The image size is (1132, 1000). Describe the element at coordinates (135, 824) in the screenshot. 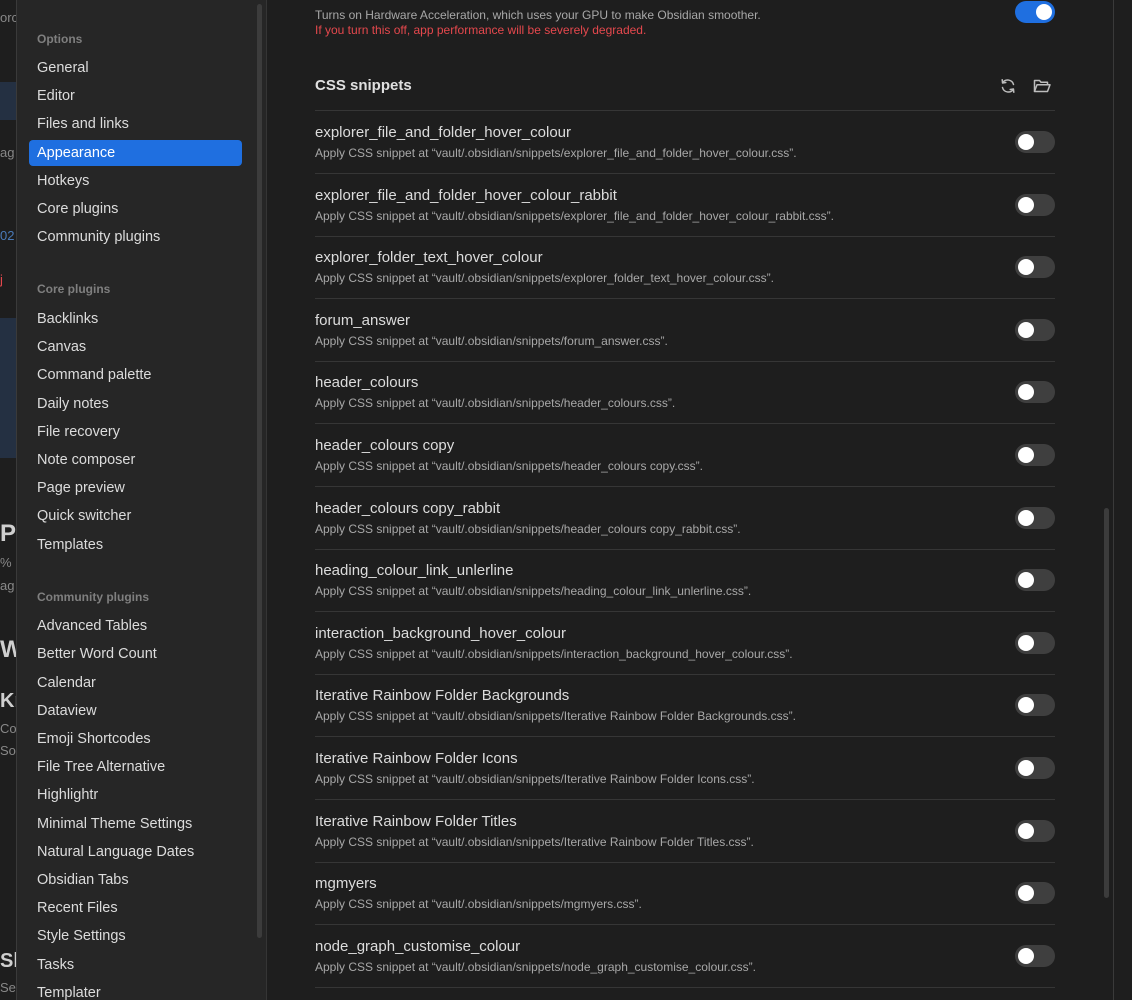

I see `sidebar-item-minimal-theme-settings: Minimal Theme Settings` at that location.